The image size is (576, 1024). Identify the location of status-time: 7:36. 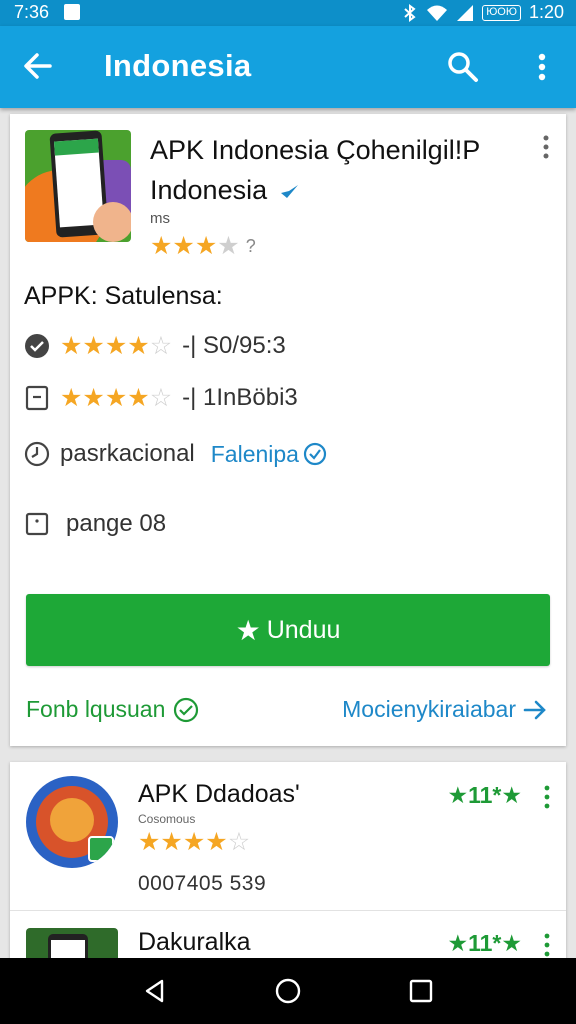
(32, 12).